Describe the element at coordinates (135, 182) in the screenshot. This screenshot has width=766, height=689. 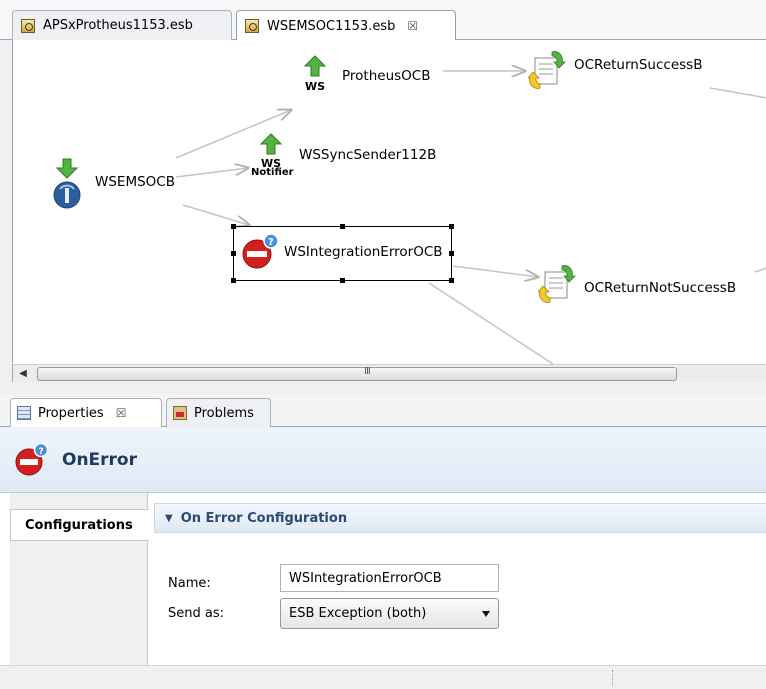
I see `node-label-wsemsocb: WSEMSOCB` at that location.